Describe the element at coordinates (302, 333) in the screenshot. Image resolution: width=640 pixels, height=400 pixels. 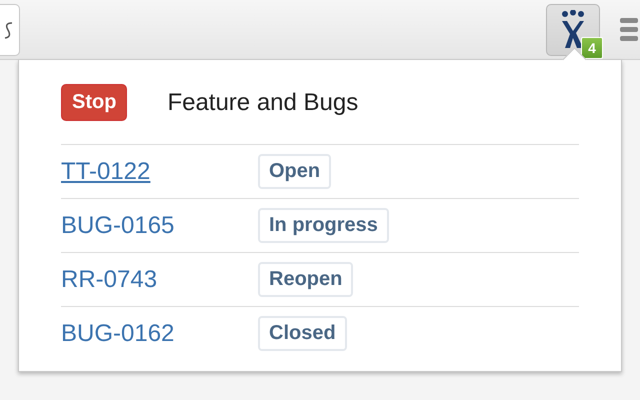
I see `status-label: Closed` at that location.